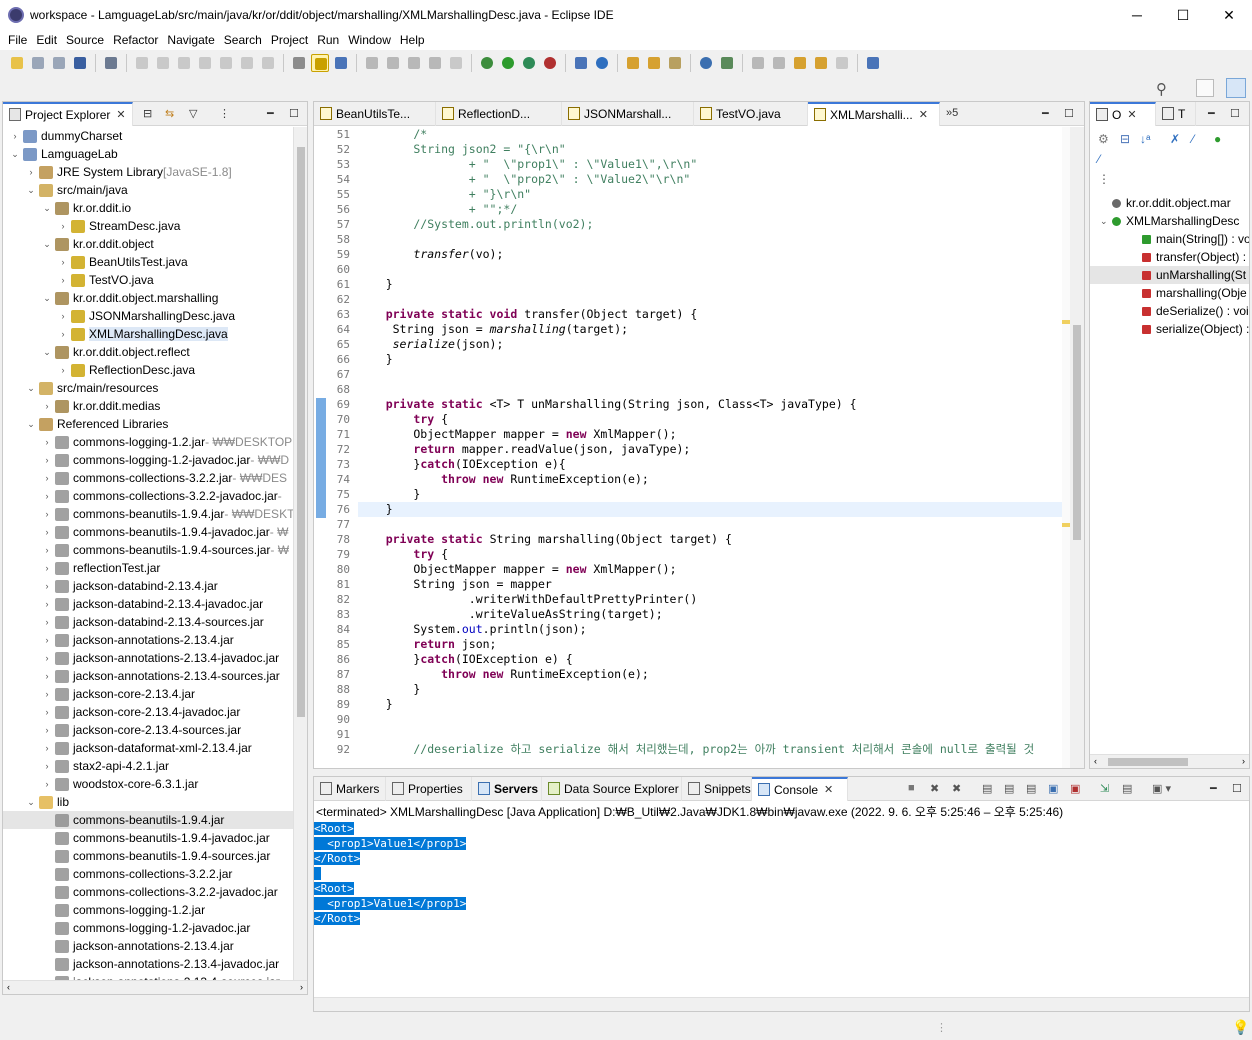 The image size is (1252, 1040). I want to click on tree-item: ⌄ kr.or.ddit.object.reflect, so click(148, 352).